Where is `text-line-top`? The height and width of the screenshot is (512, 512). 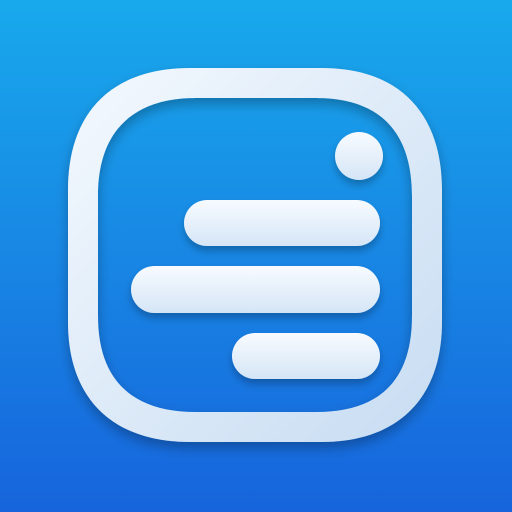
text-line-top is located at coordinates (282, 223).